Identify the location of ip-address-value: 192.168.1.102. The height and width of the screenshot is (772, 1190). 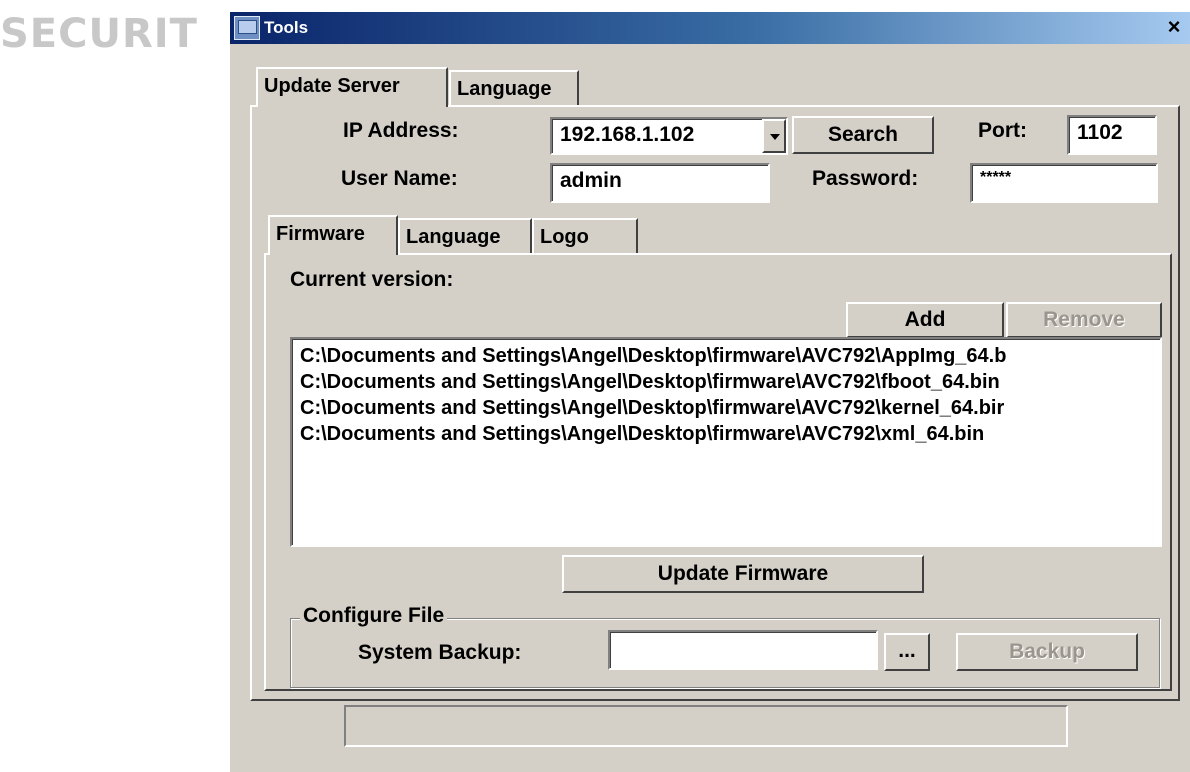
(627, 134).